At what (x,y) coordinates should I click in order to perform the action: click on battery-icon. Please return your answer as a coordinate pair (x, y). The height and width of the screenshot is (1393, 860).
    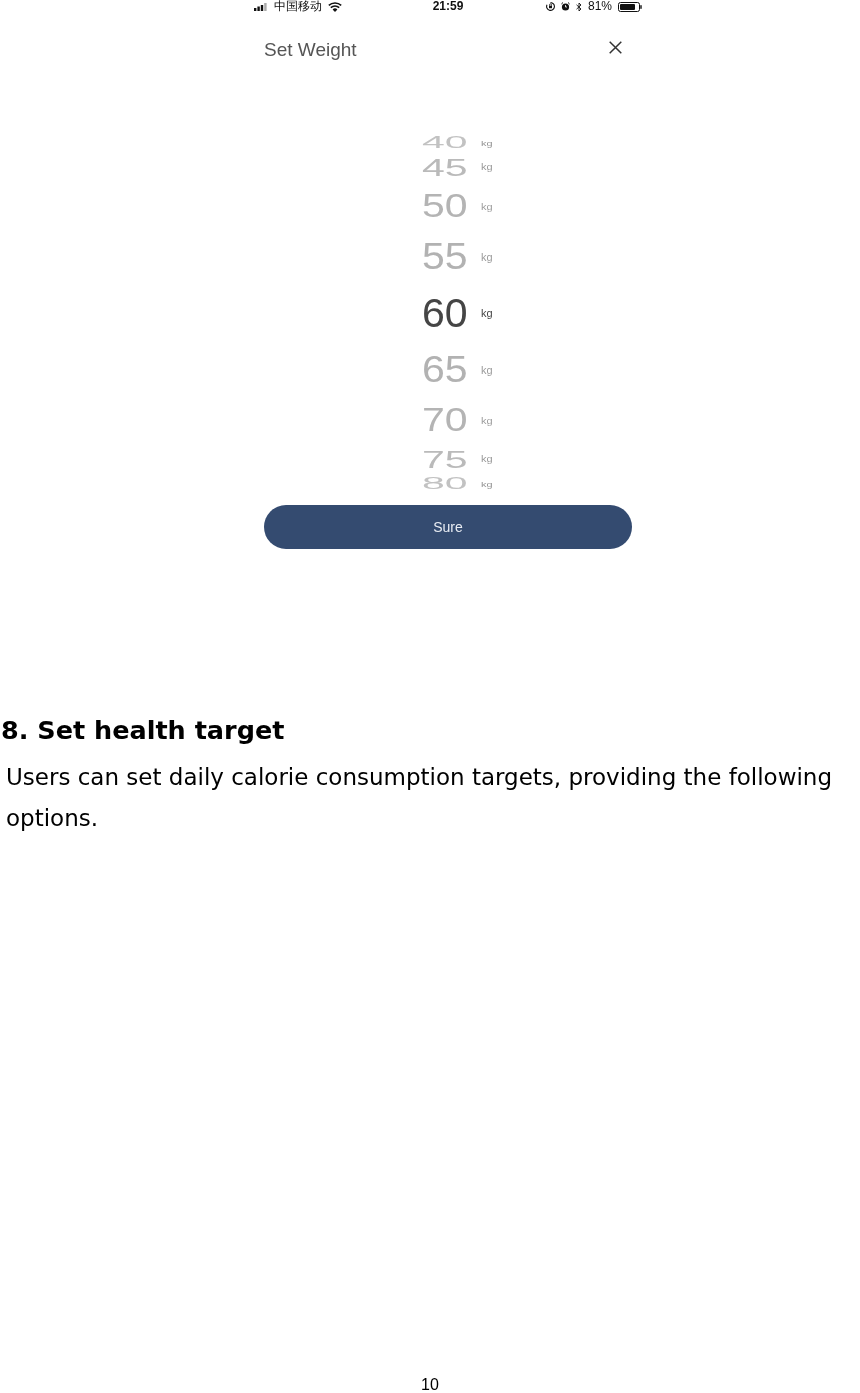
    Looking at the image, I should click on (630, 6).